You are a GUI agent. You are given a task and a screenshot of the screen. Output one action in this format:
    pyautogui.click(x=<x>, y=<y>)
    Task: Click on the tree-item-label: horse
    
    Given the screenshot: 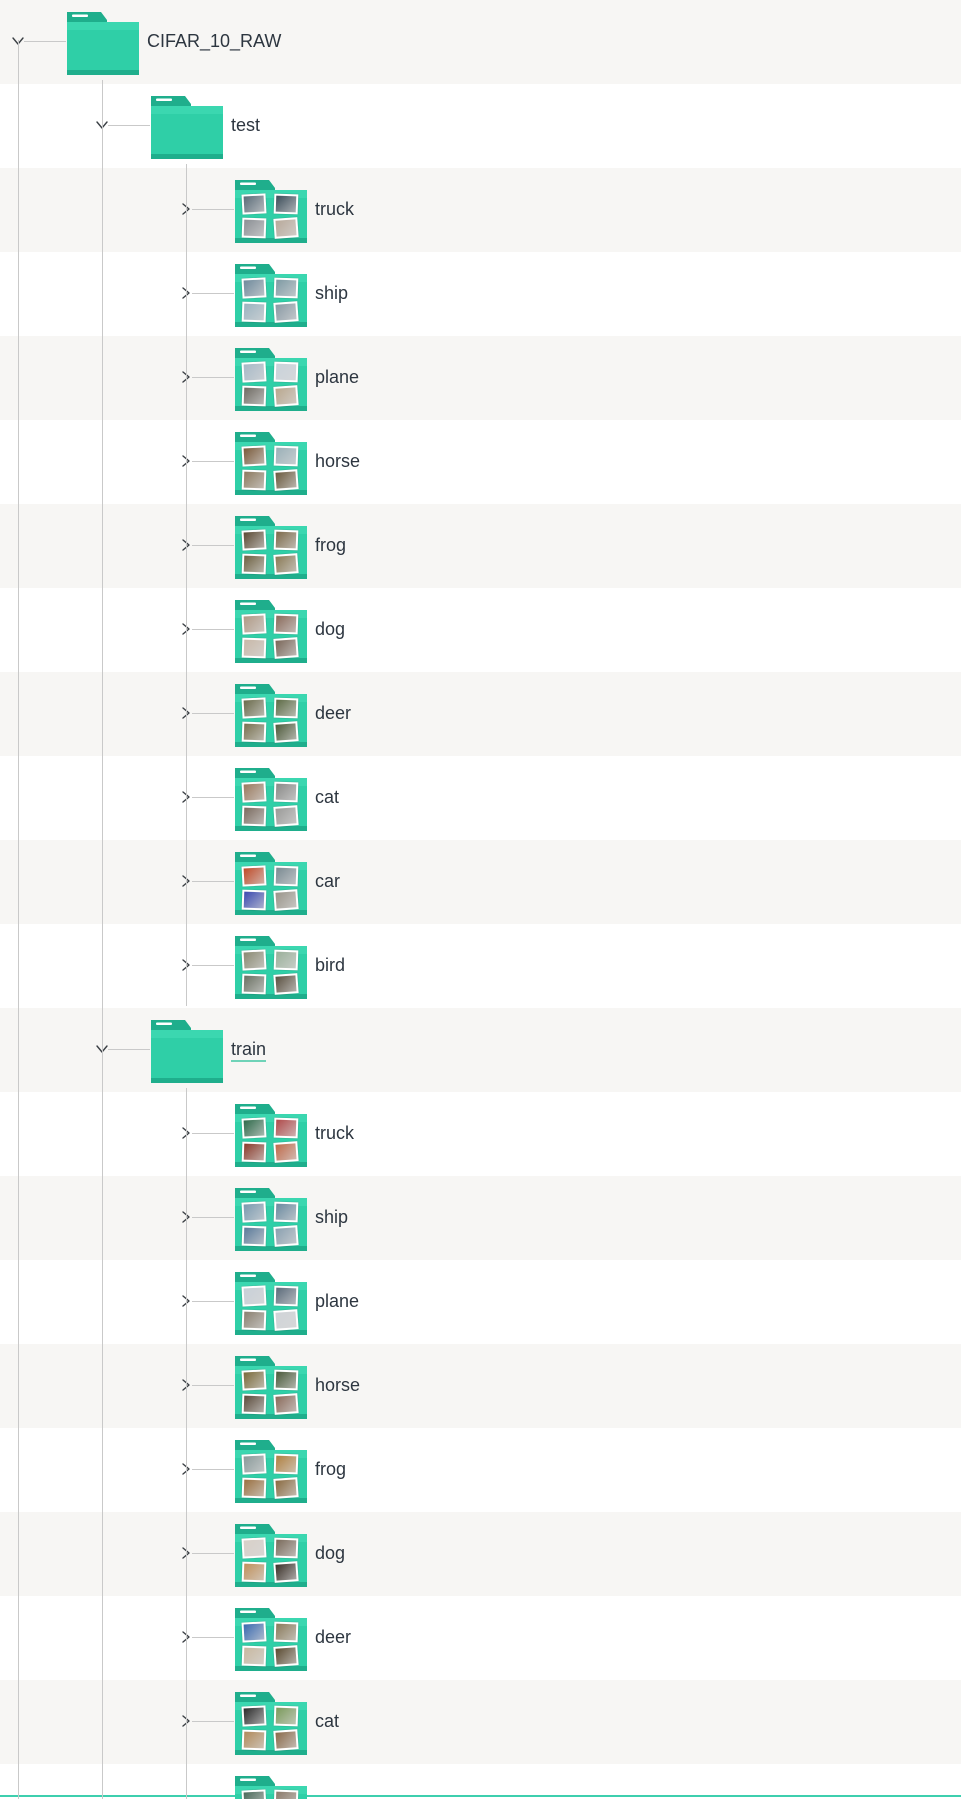 What is the action you would take?
    pyautogui.click(x=338, y=1385)
    